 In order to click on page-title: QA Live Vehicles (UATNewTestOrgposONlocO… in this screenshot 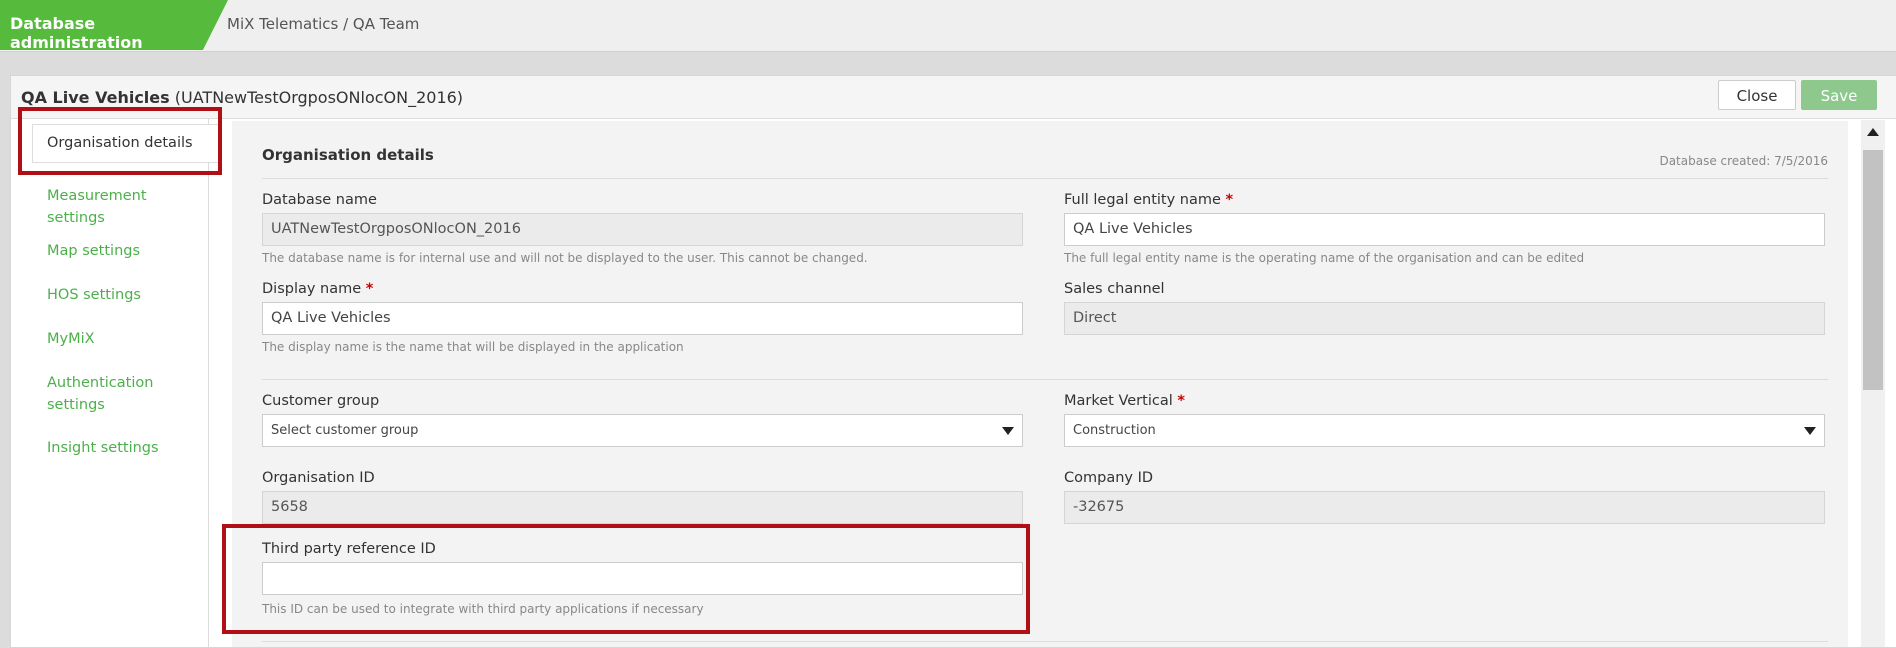, I will do `click(242, 97)`.